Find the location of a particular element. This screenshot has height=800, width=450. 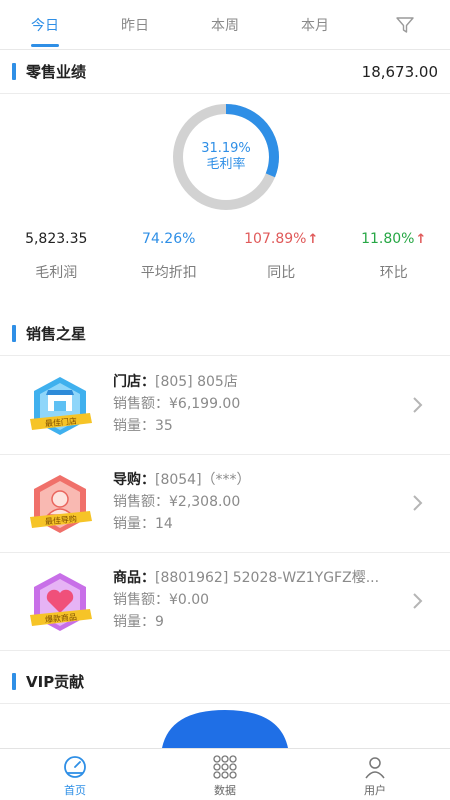

amount-value: ¥6,199.00 is located at coordinates (205, 404).